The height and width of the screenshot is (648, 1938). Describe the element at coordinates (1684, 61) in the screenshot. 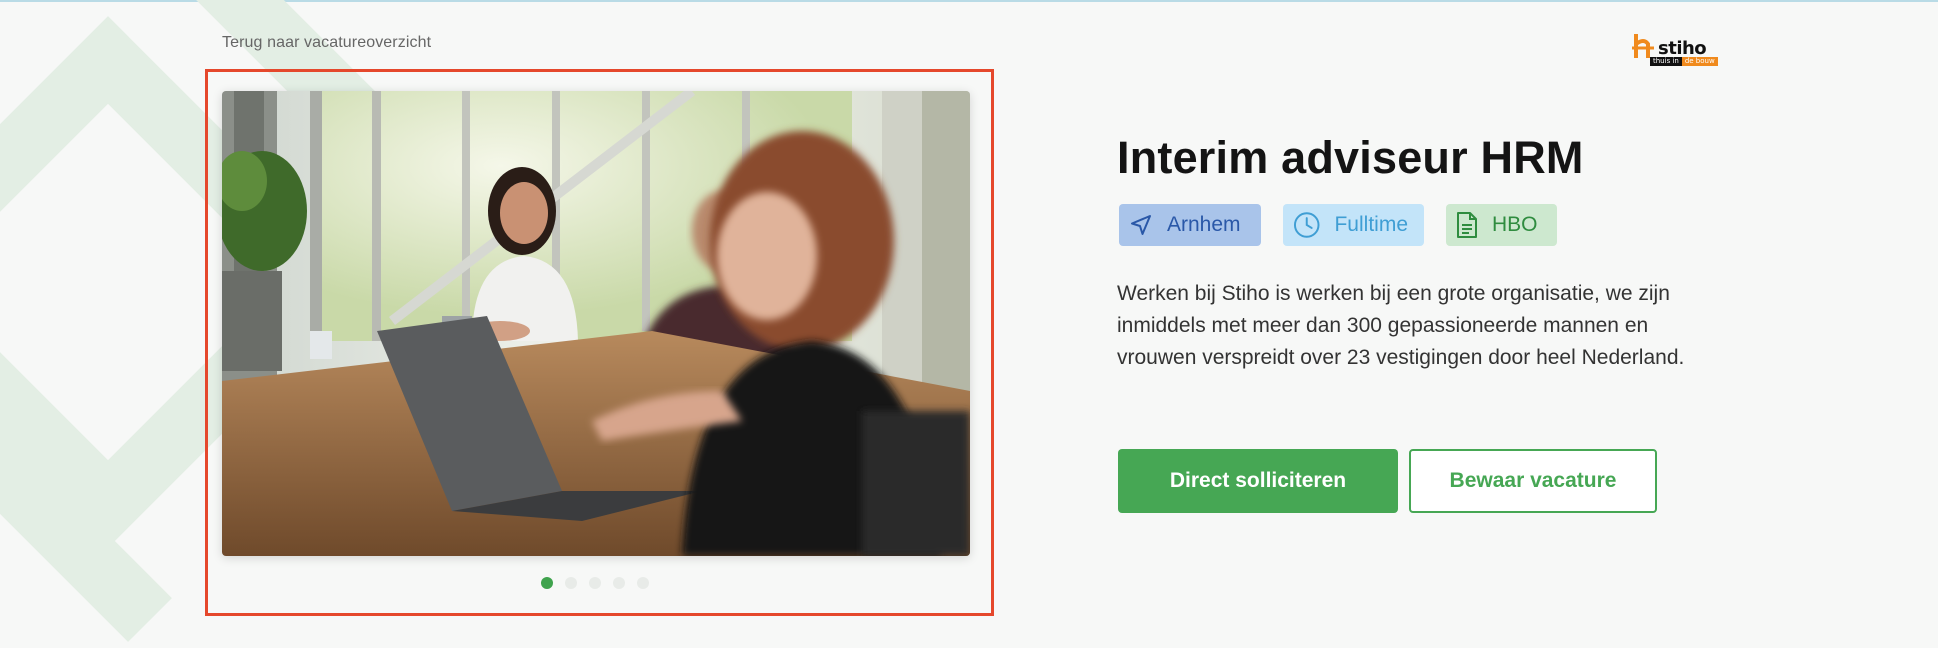

I see `logo-tagline: thuis in de bouw` at that location.